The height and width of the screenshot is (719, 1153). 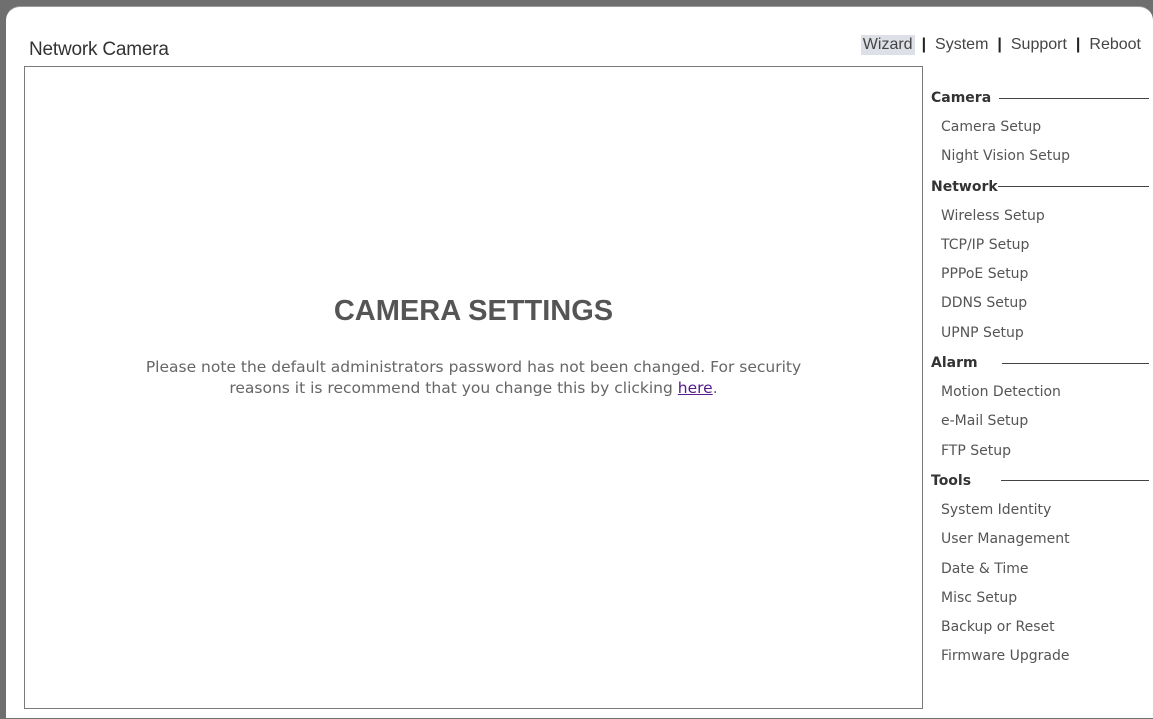 What do you see at coordinates (951, 480) in the screenshot?
I see `sidebar-header-label: Tools` at bounding box center [951, 480].